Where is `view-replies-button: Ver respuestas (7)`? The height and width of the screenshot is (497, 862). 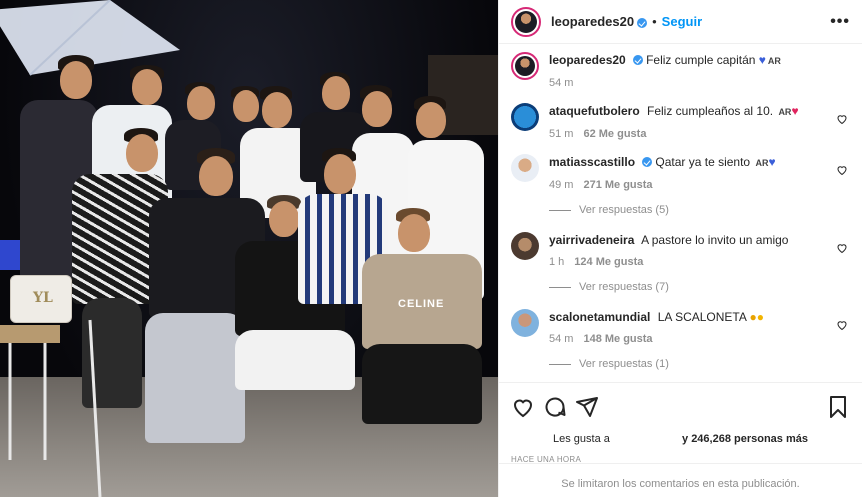 view-replies-button: Ver respuestas (7) is located at coordinates (699, 287).